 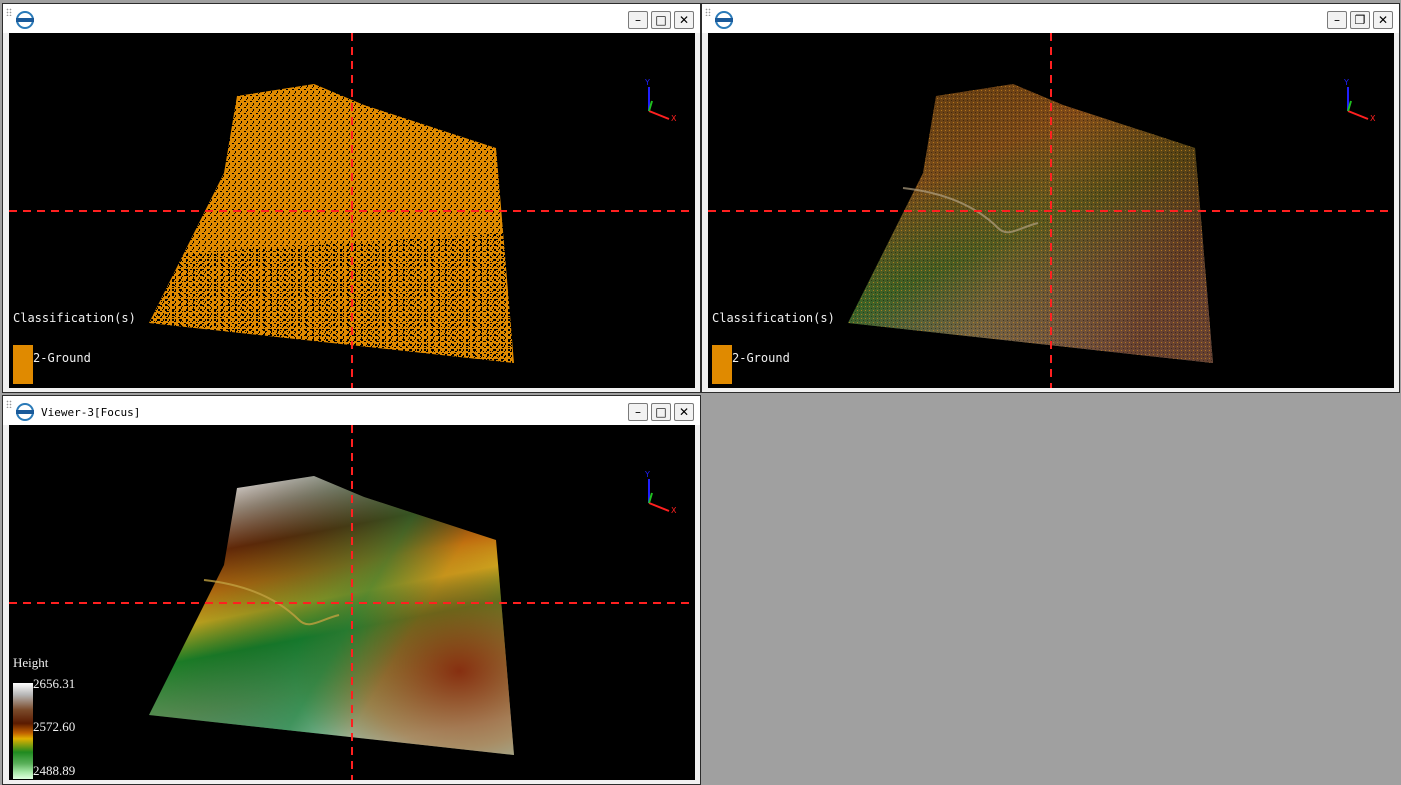 What do you see at coordinates (23, 731) in the screenshot?
I see `height-color-ramp` at bounding box center [23, 731].